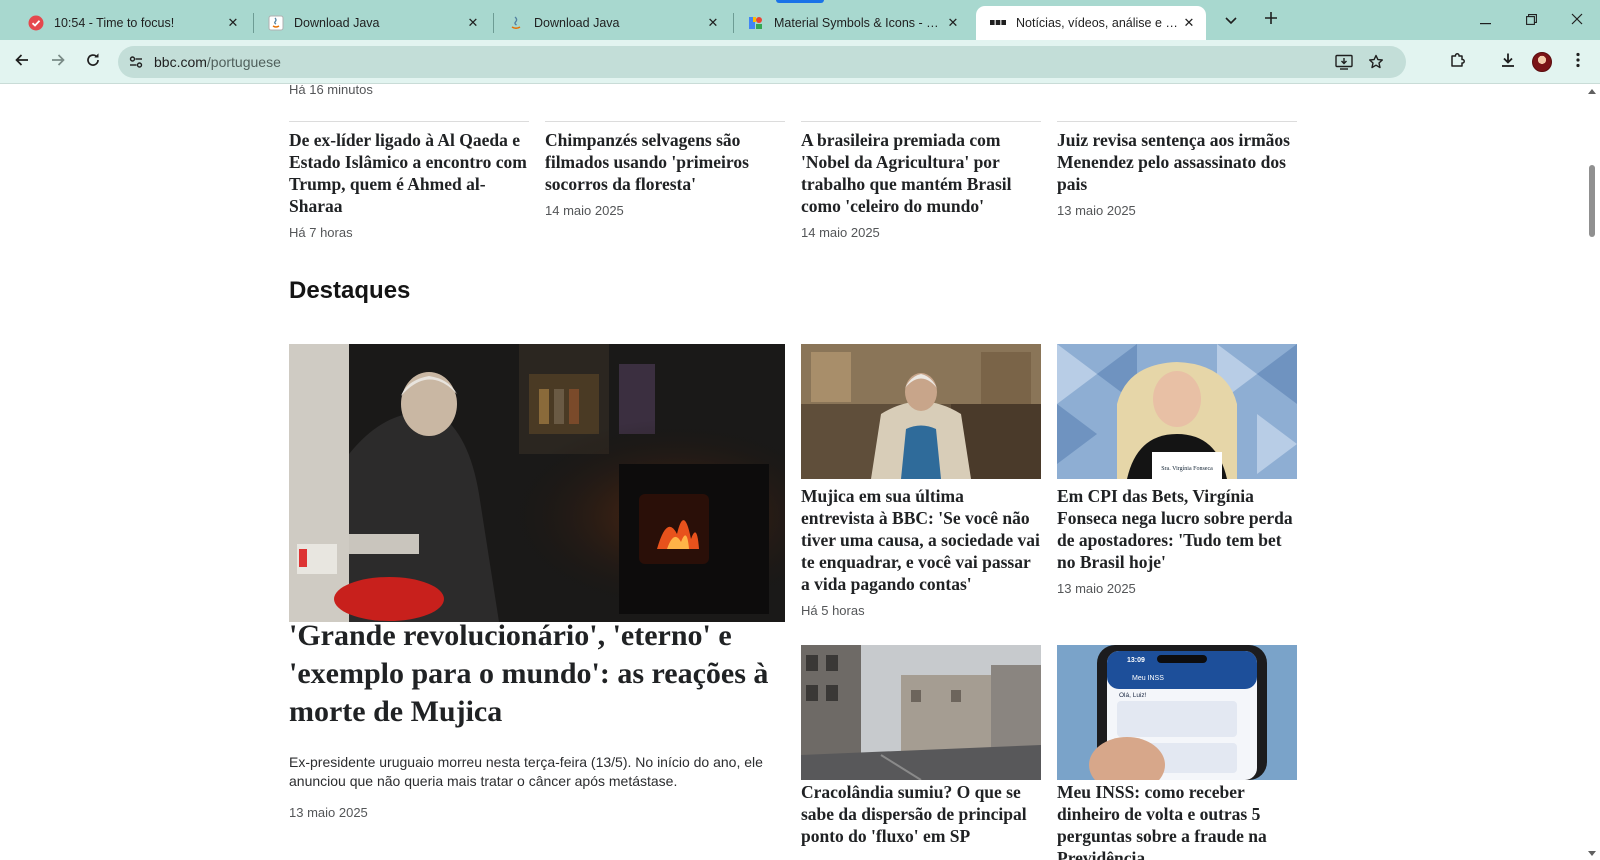  I want to click on phone-app-title: Meu INSS, so click(1148, 678).